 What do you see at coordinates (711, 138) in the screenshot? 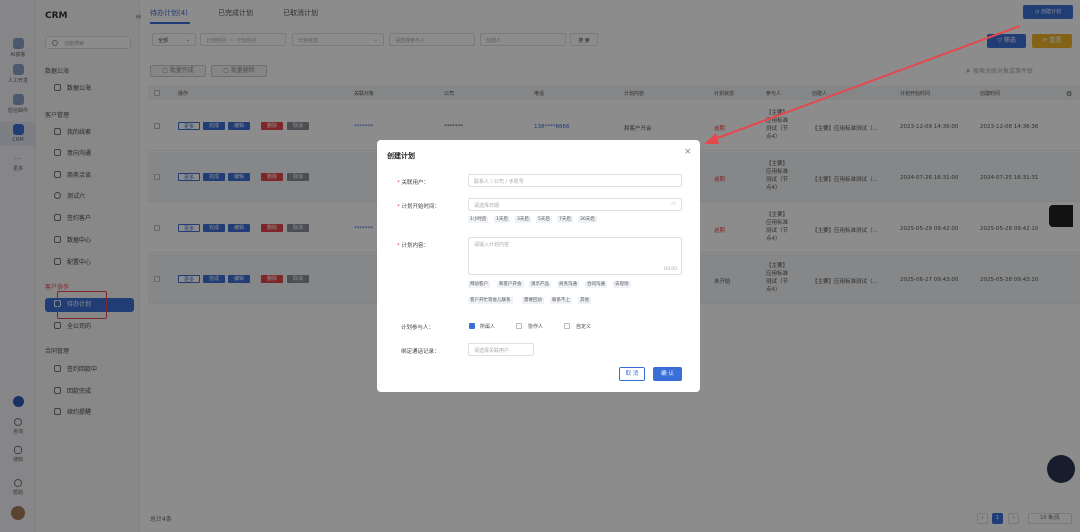
I see `arrow-head` at bounding box center [711, 138].